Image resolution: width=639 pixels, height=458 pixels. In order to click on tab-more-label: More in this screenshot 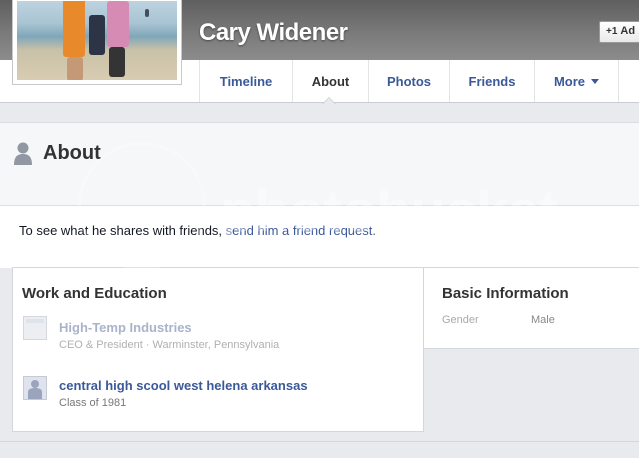, I will do `click(569, 81)`.